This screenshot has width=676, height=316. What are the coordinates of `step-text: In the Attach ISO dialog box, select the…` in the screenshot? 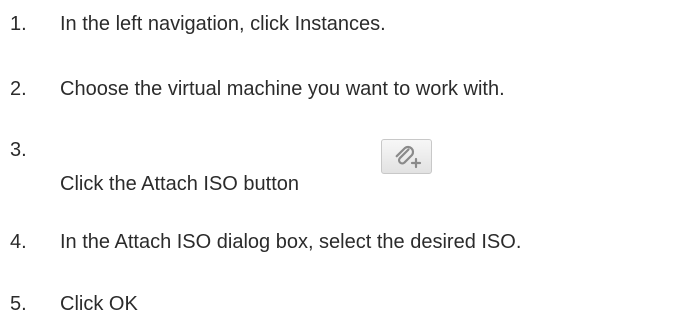 It's located at (291, 242).